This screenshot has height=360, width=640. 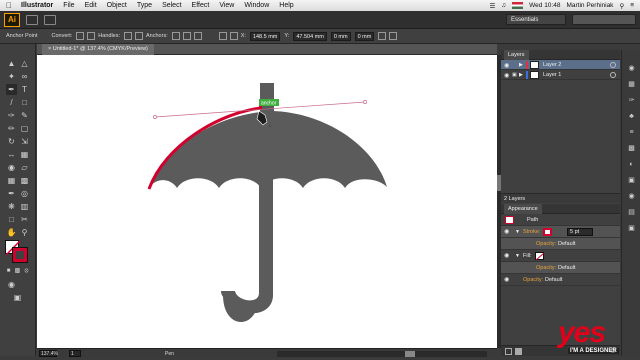 What do you see at coordinates (410, 354) in the screenshot?
I see `horizontal-scroll-thumb` at bounding box center [410, 354].